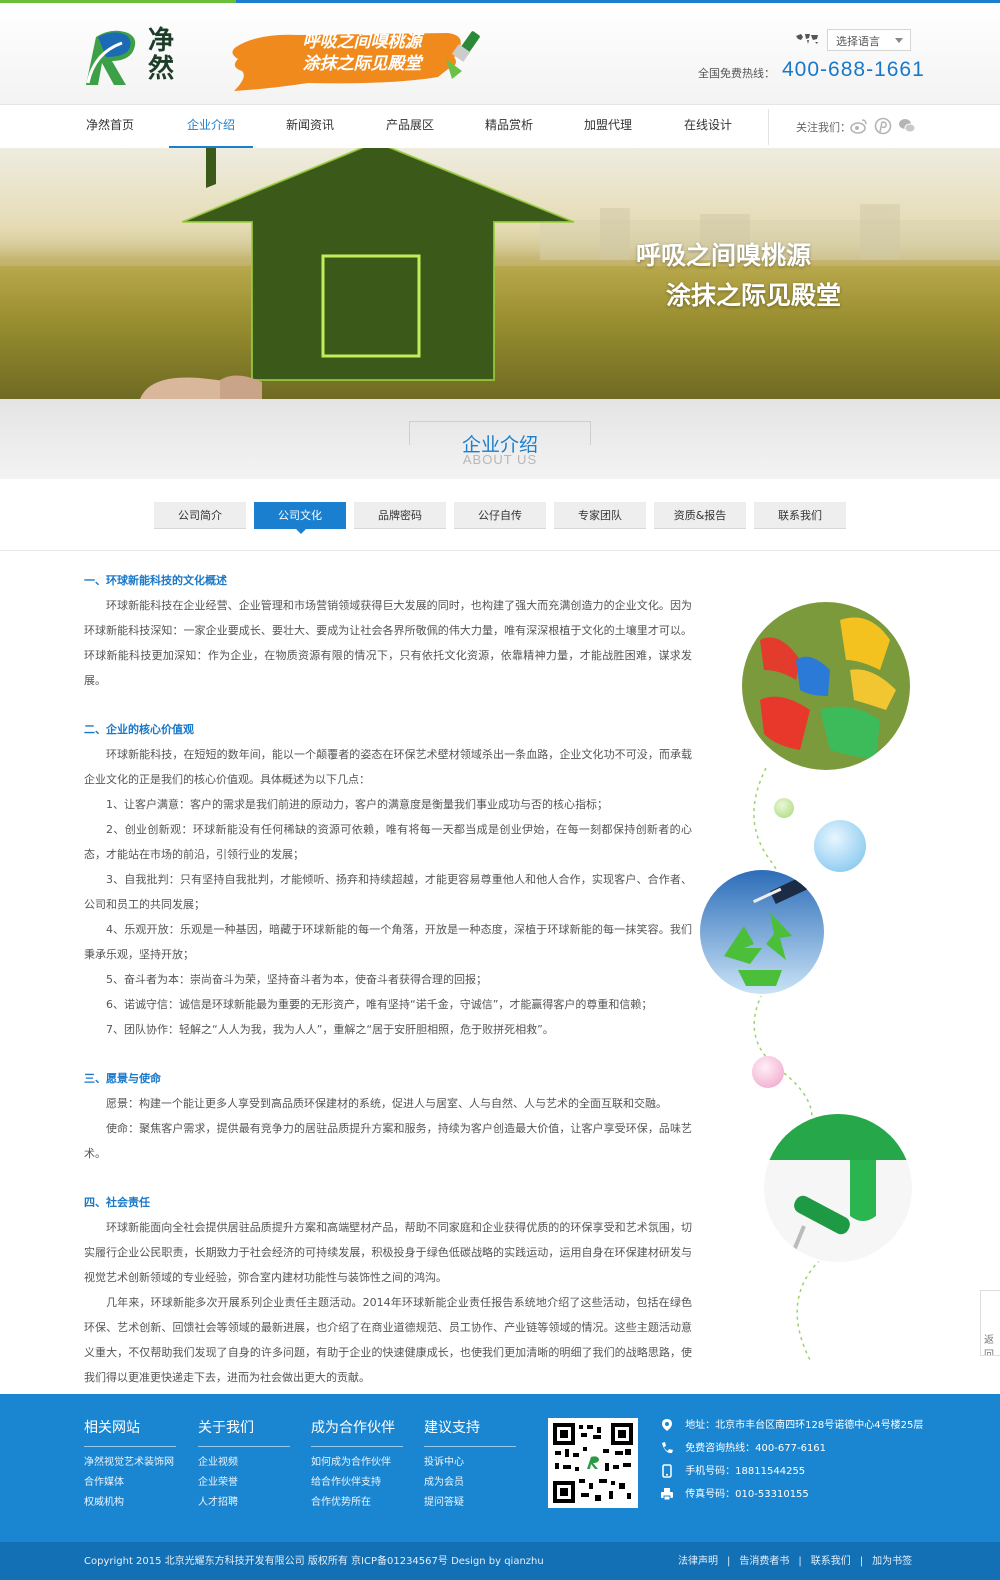 Image resolution: width=1000 pixels, height=1580 pixels. Describe the element at coordinates (410, 127) in the screenshot. I see `nav-item-products: 产品展区` at that location.